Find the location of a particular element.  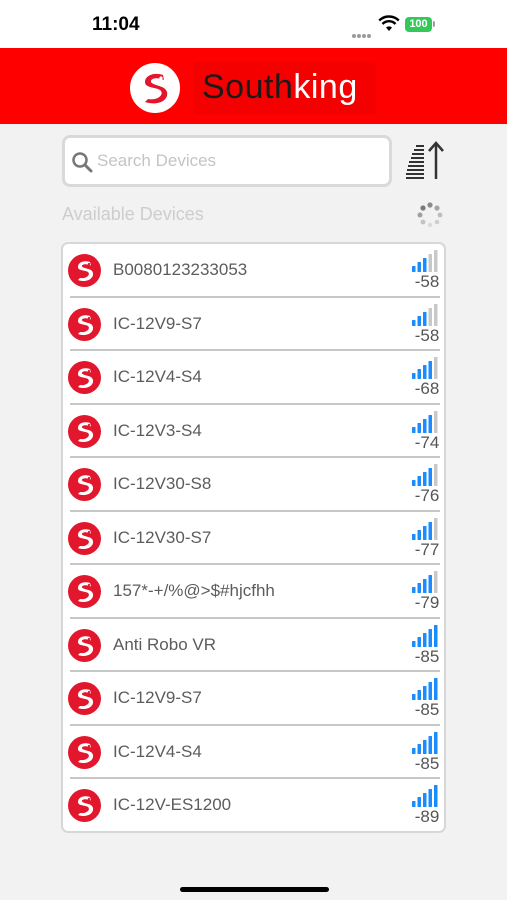

device-row: IC-12V30-S8 -76 is located at coordinates (253, 485).